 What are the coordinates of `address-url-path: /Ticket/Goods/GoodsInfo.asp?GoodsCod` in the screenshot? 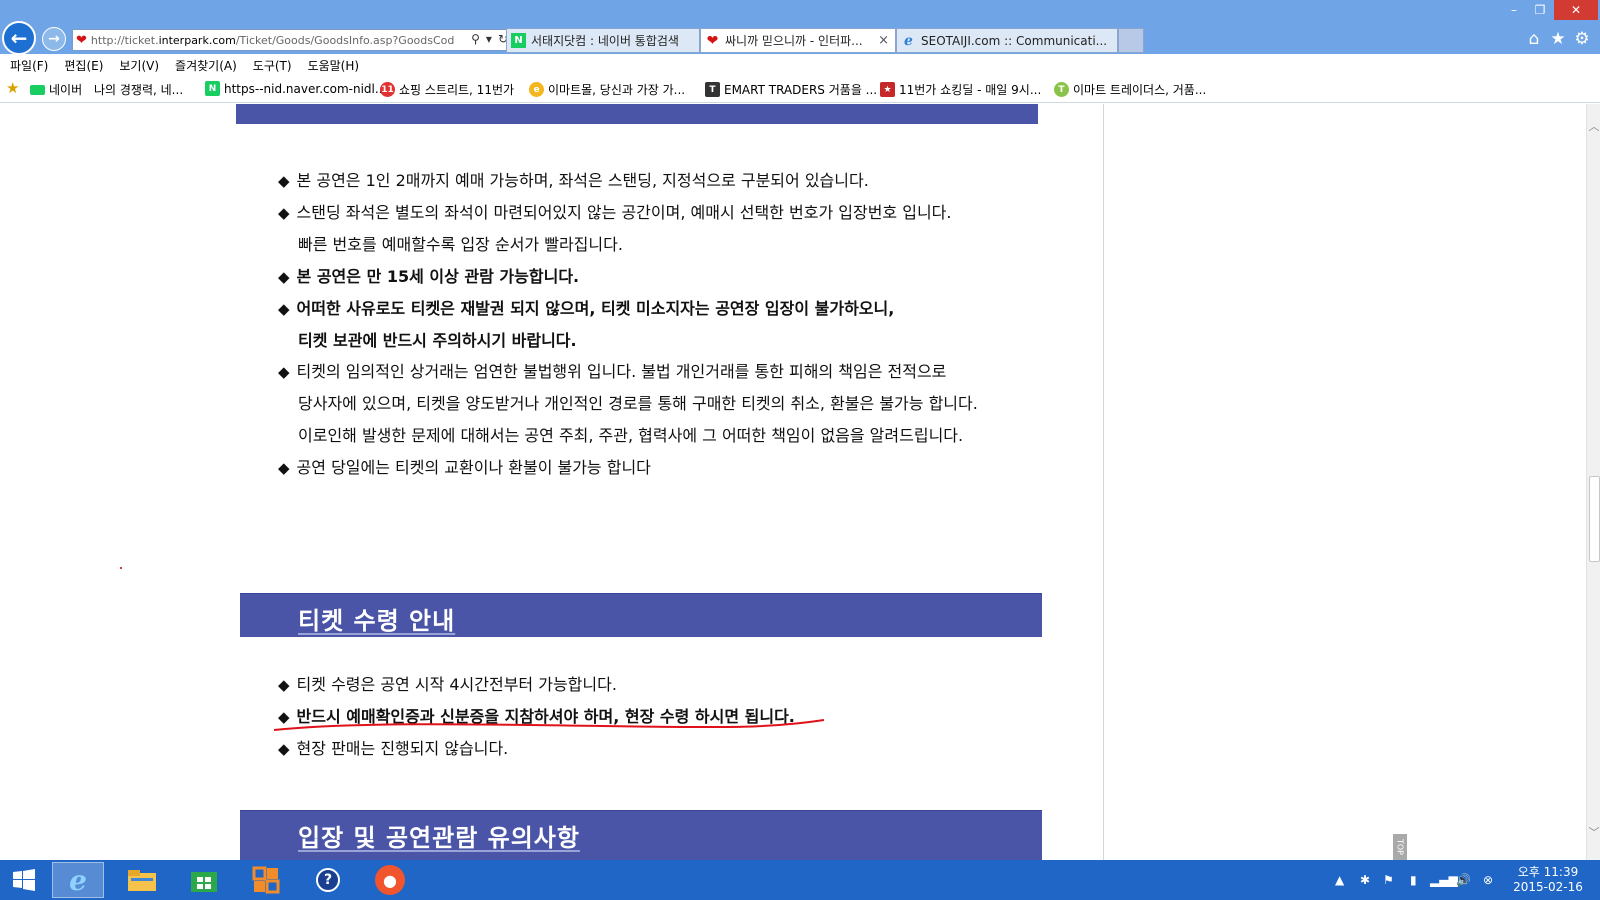 It's located at (345, 40).